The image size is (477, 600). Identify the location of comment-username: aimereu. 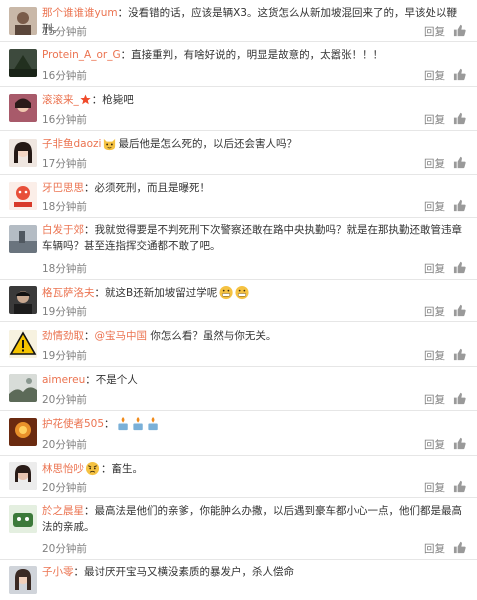
(63, 380).